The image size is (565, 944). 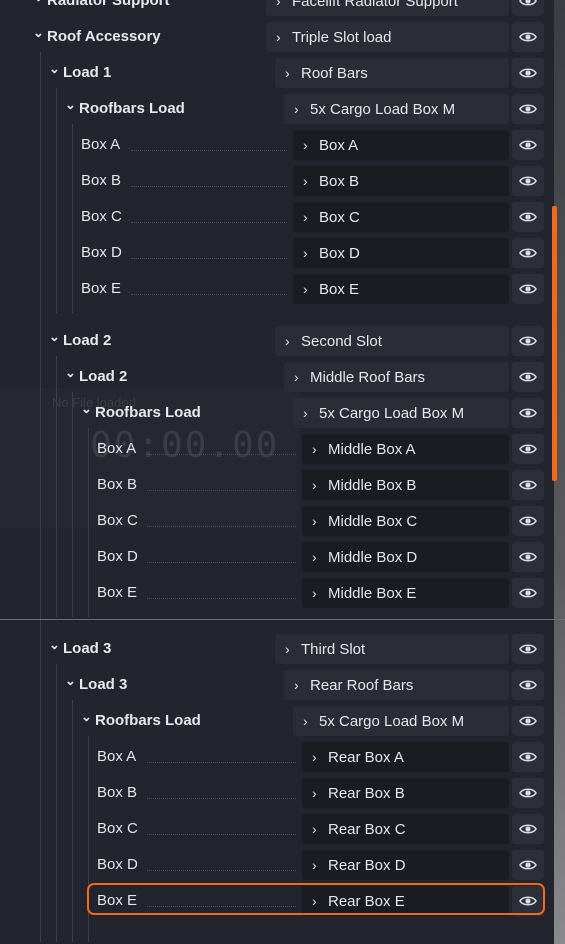 What do you see at coordinates (387, 37) in the screenshot?
I see `part-selector: › Triple Slot load` at bounding box center [387, 37].